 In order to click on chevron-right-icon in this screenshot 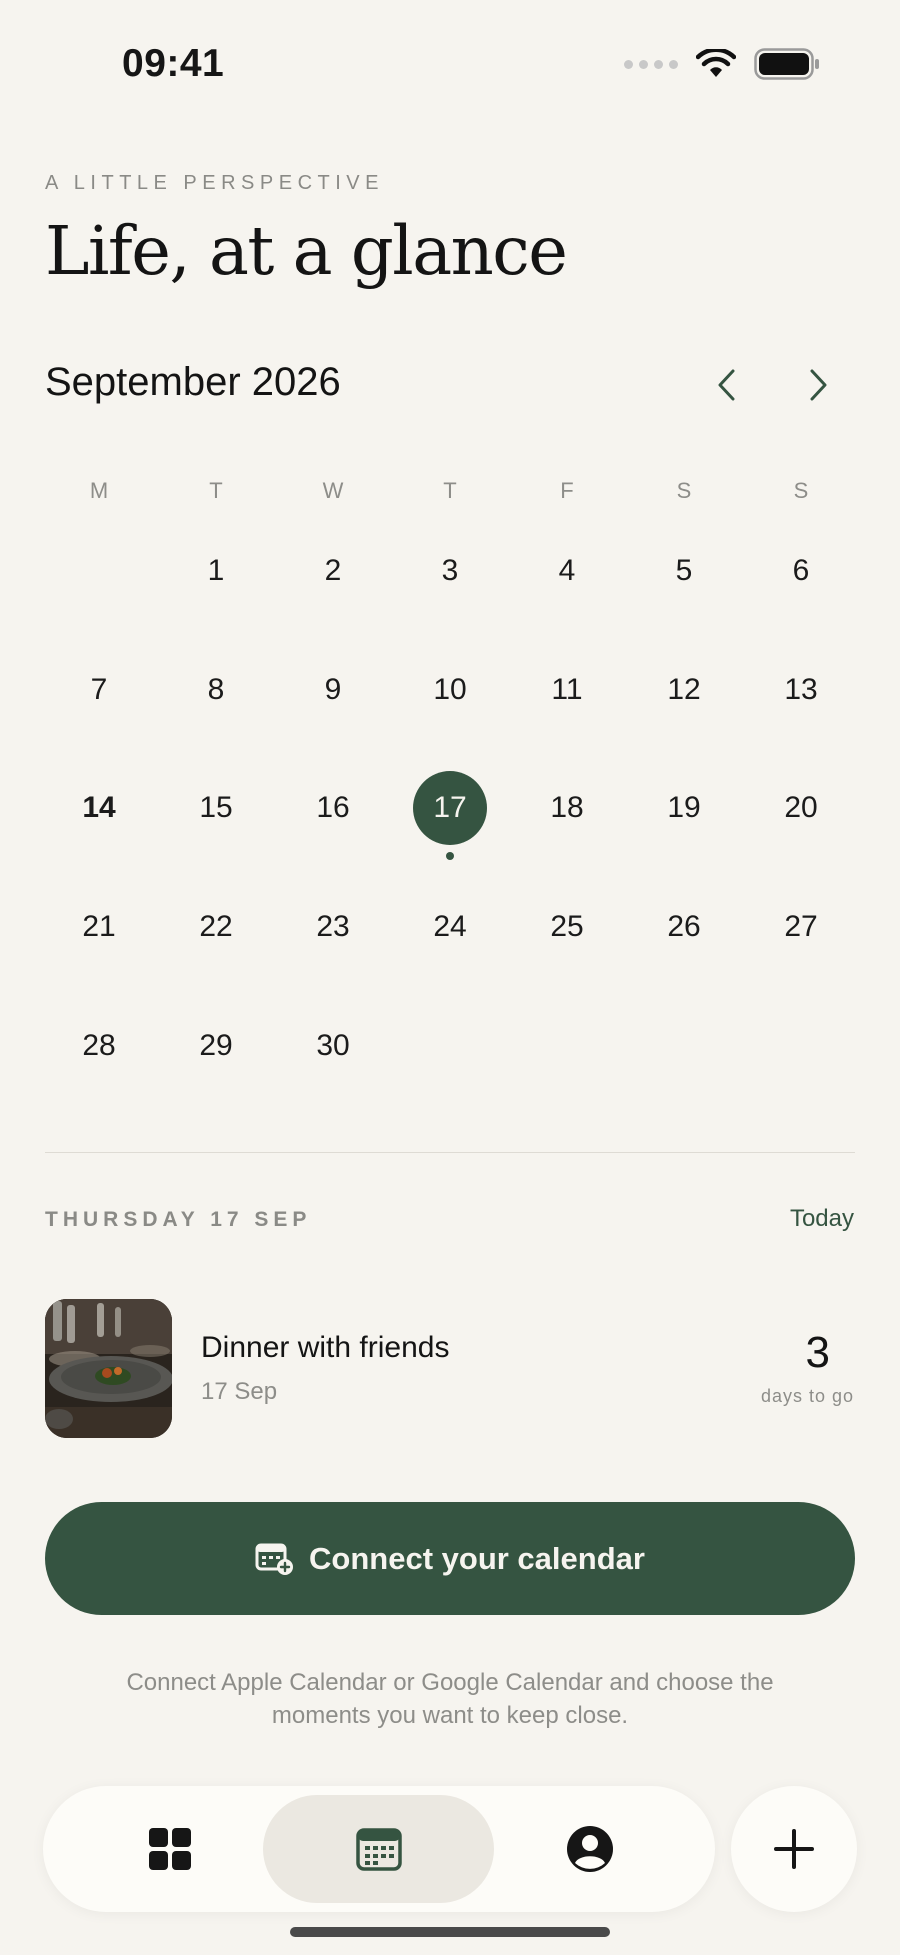, I will do `click(818, 385)`.